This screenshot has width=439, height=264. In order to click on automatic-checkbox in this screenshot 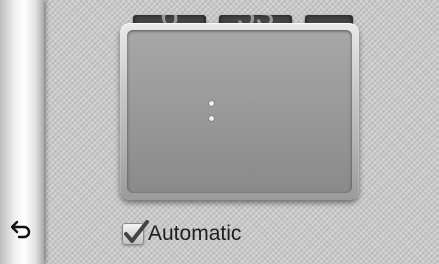, I will do `click(135, 232)`.